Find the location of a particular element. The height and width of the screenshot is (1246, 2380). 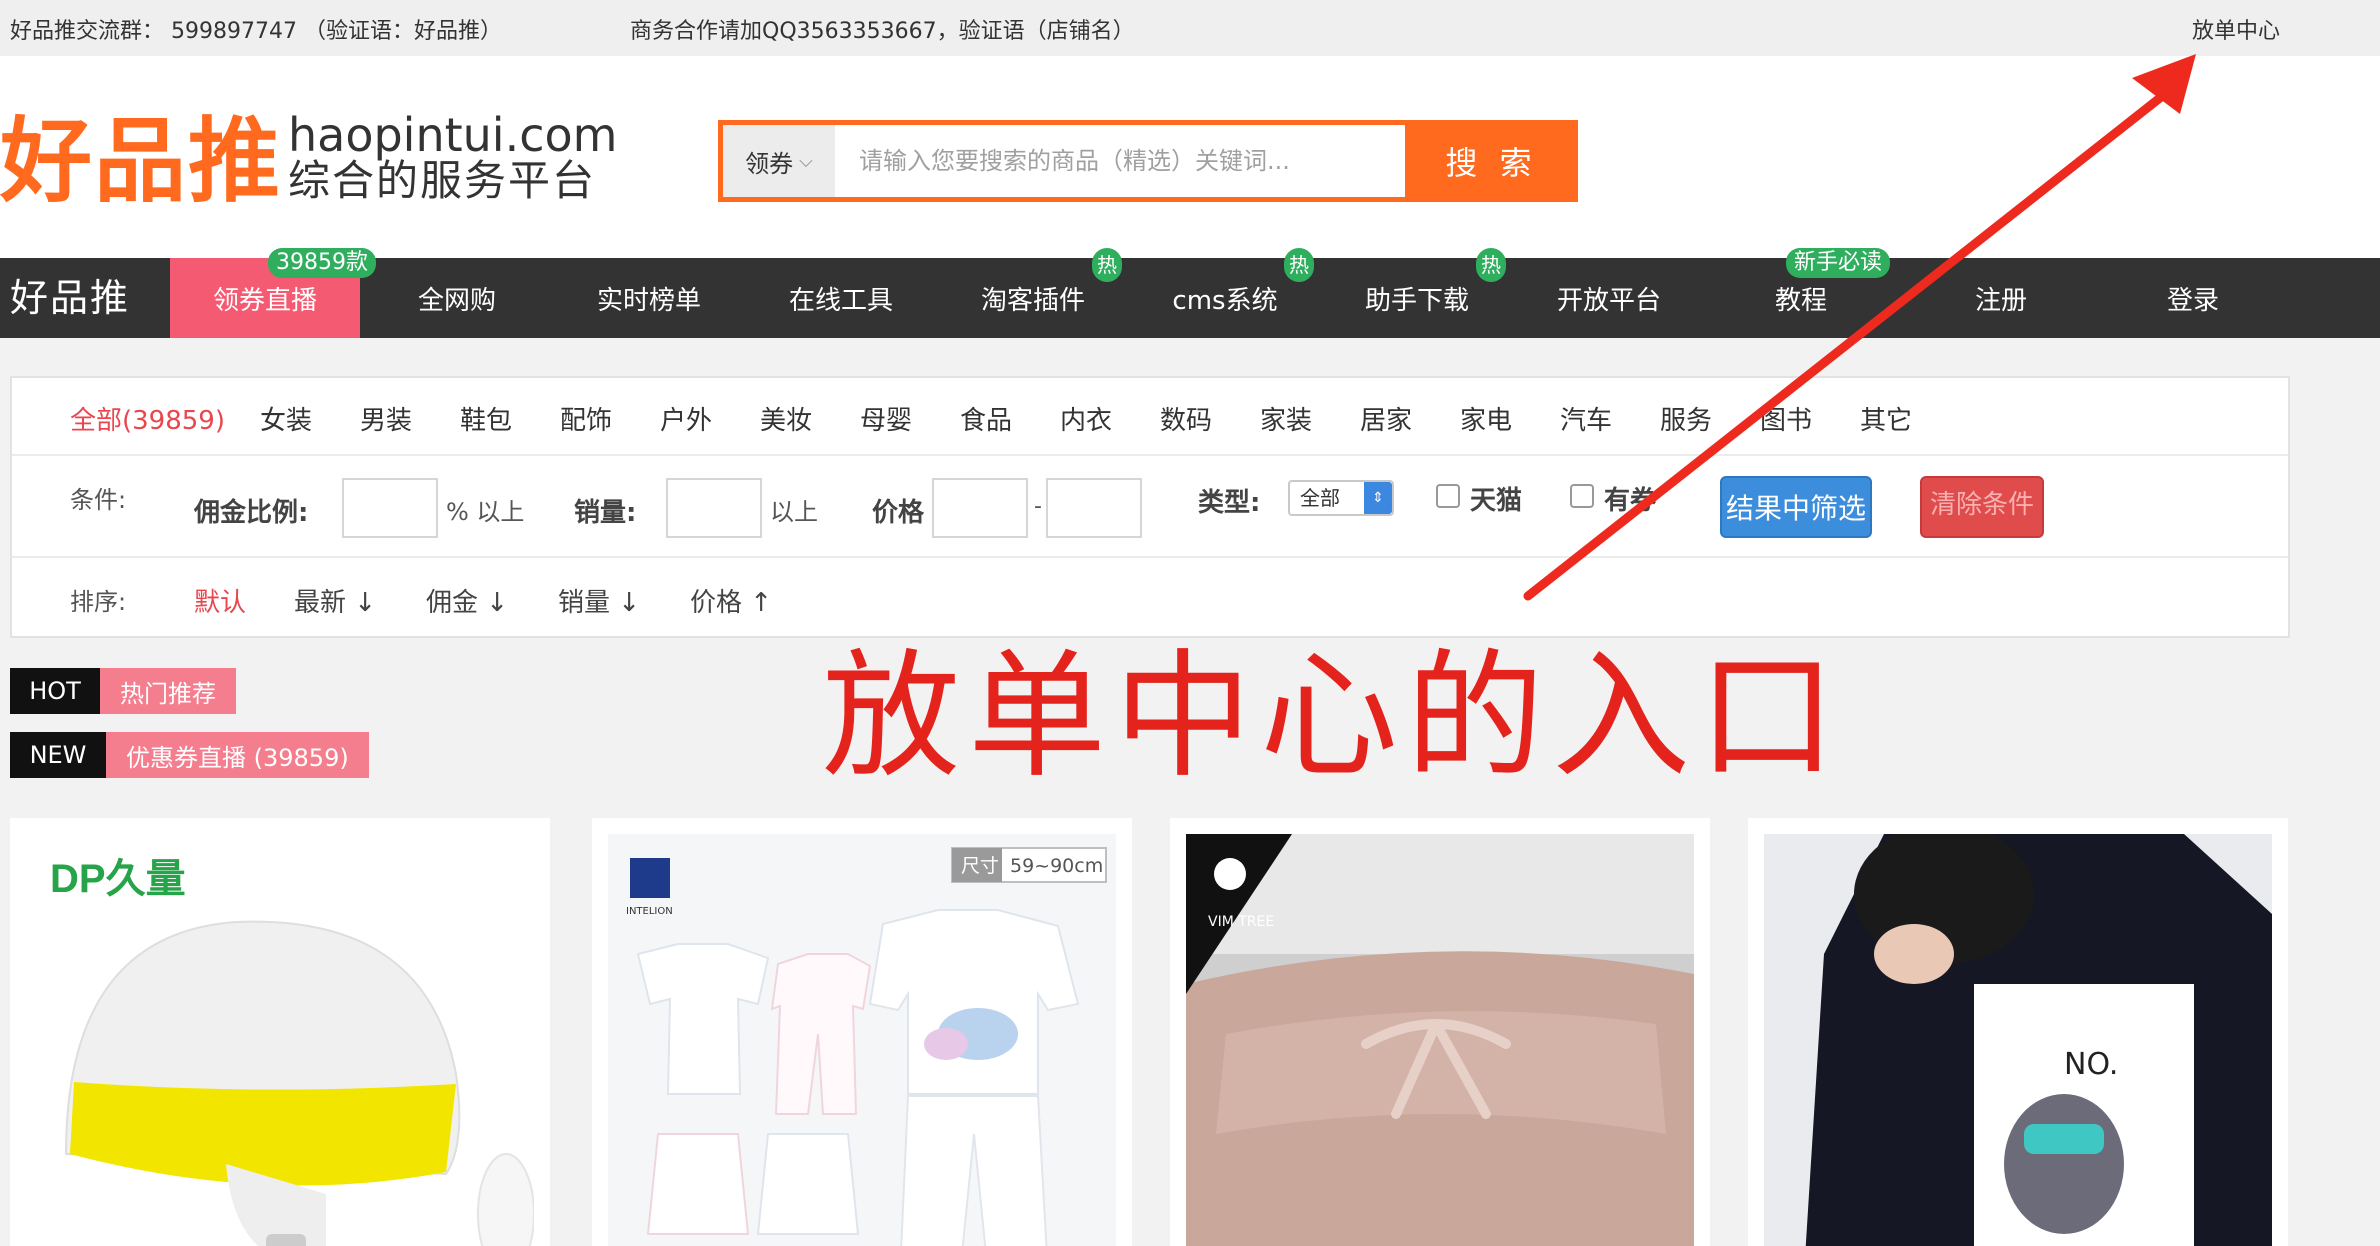

nav-item-label: 登录 is located at coordinates (2192, 300).